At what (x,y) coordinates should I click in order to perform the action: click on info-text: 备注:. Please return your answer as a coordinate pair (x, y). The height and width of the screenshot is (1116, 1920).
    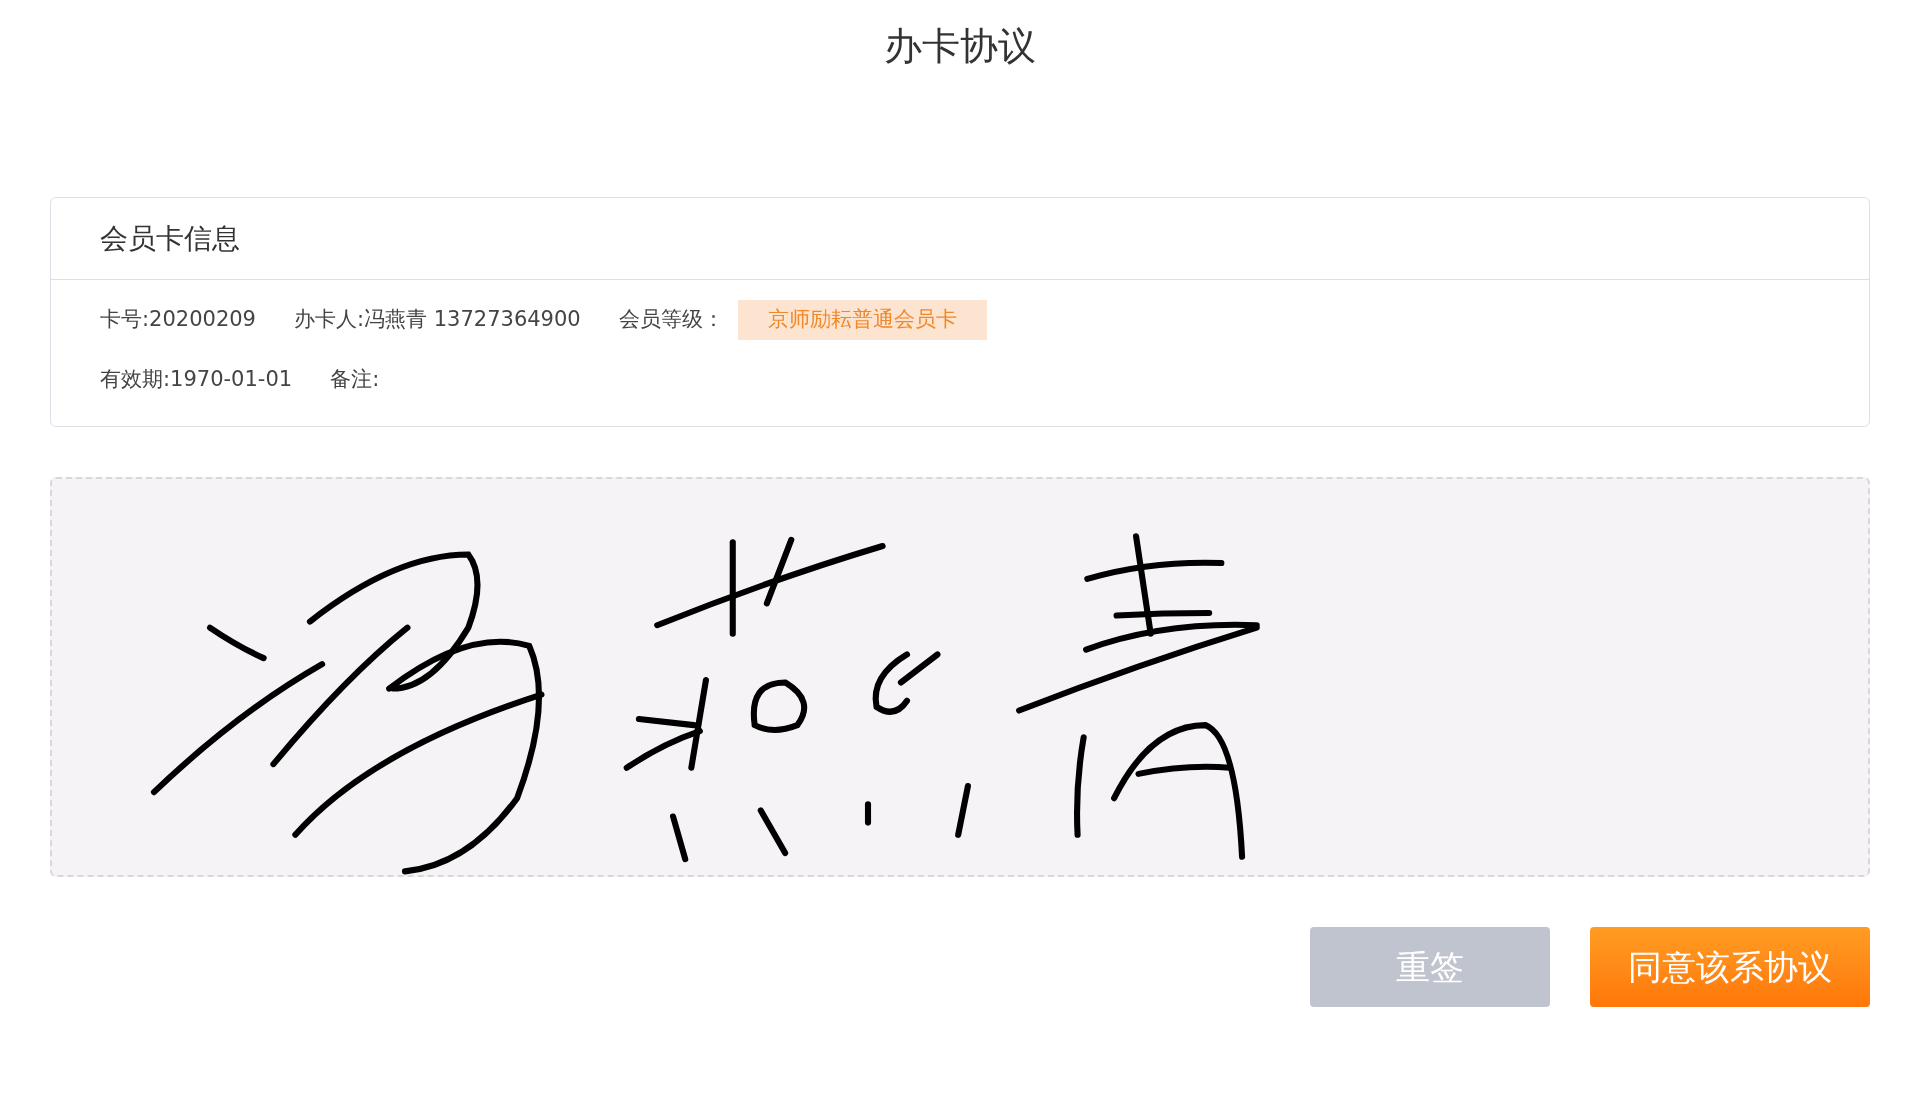
    Looking at the image, I should click on (355, 380).